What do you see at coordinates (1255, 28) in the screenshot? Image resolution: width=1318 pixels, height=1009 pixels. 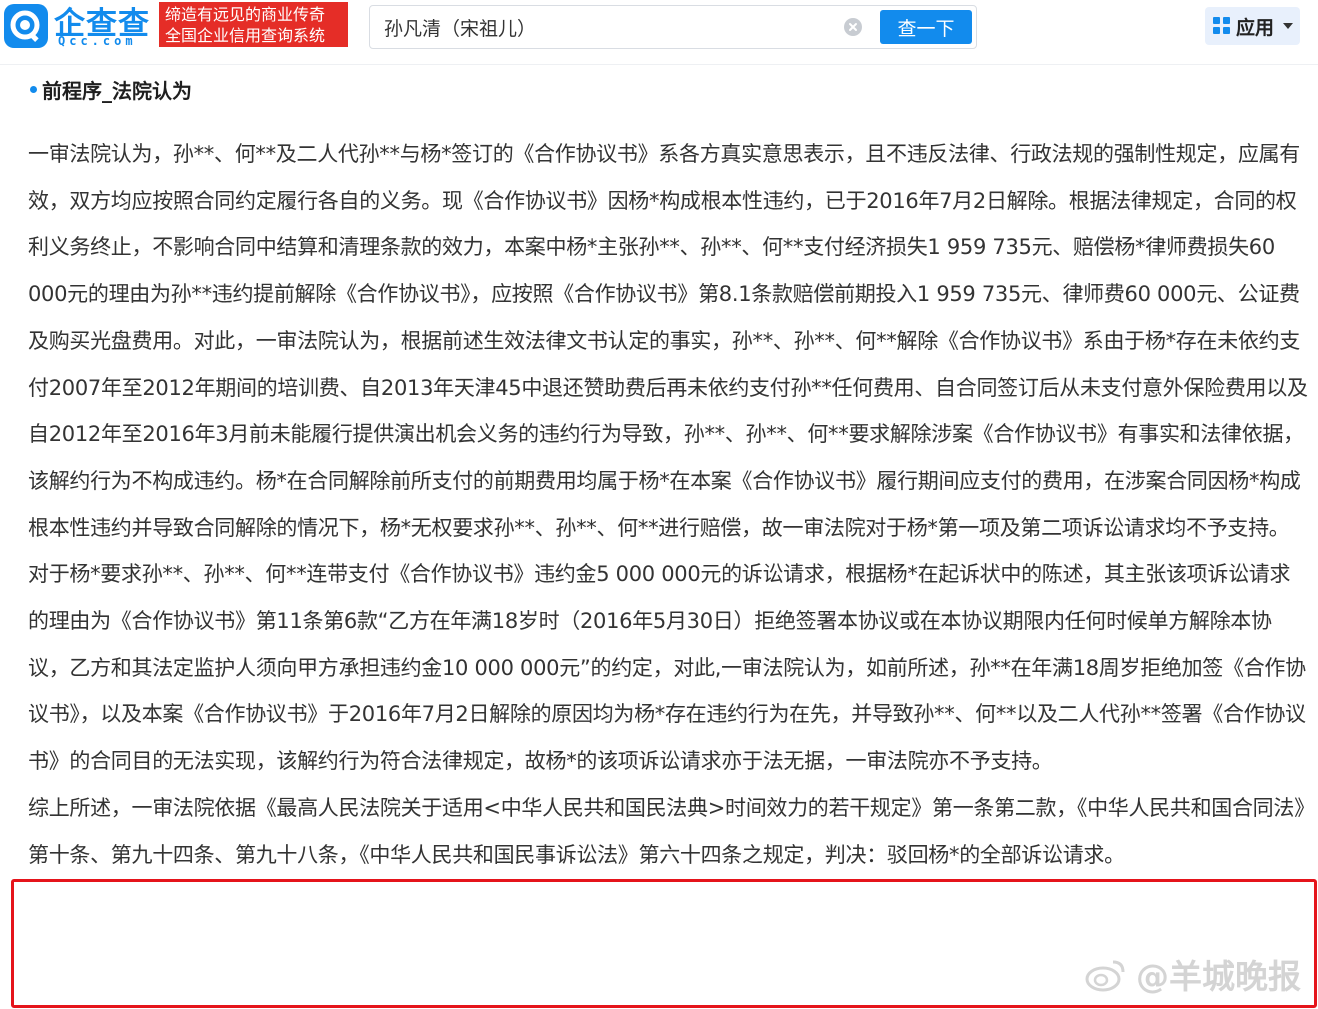 I see `apps-label: 应用` at bounding box center [1255, 28].